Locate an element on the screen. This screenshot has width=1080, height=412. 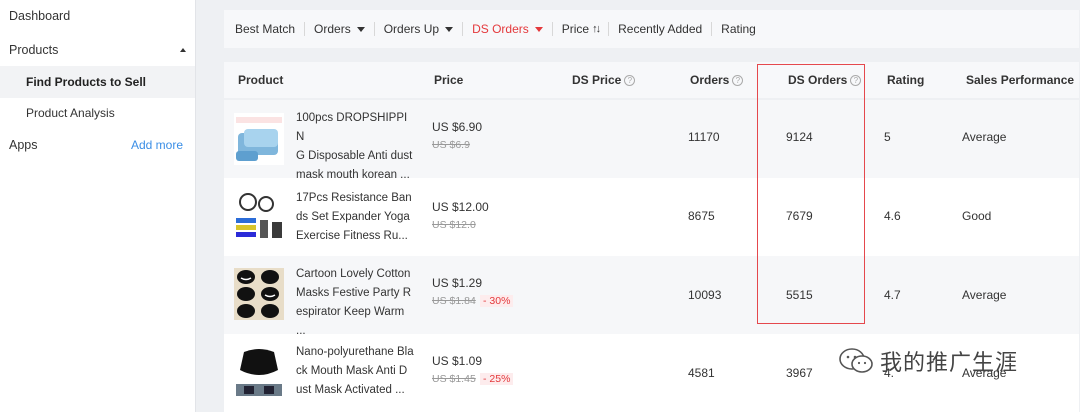
sidebar-item-products: Products is located at coordinates (33, 50).